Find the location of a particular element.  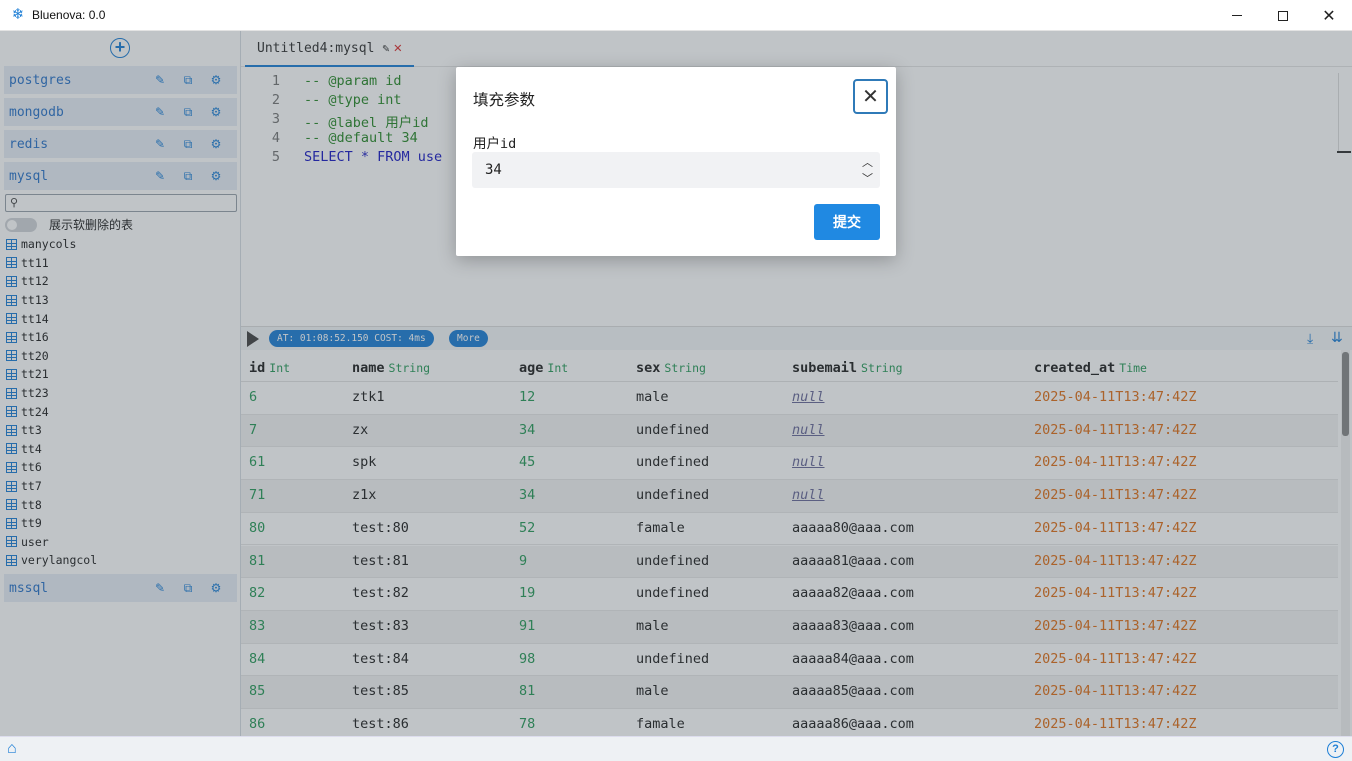

param-label-id: id is located at coordinates (508, 144).